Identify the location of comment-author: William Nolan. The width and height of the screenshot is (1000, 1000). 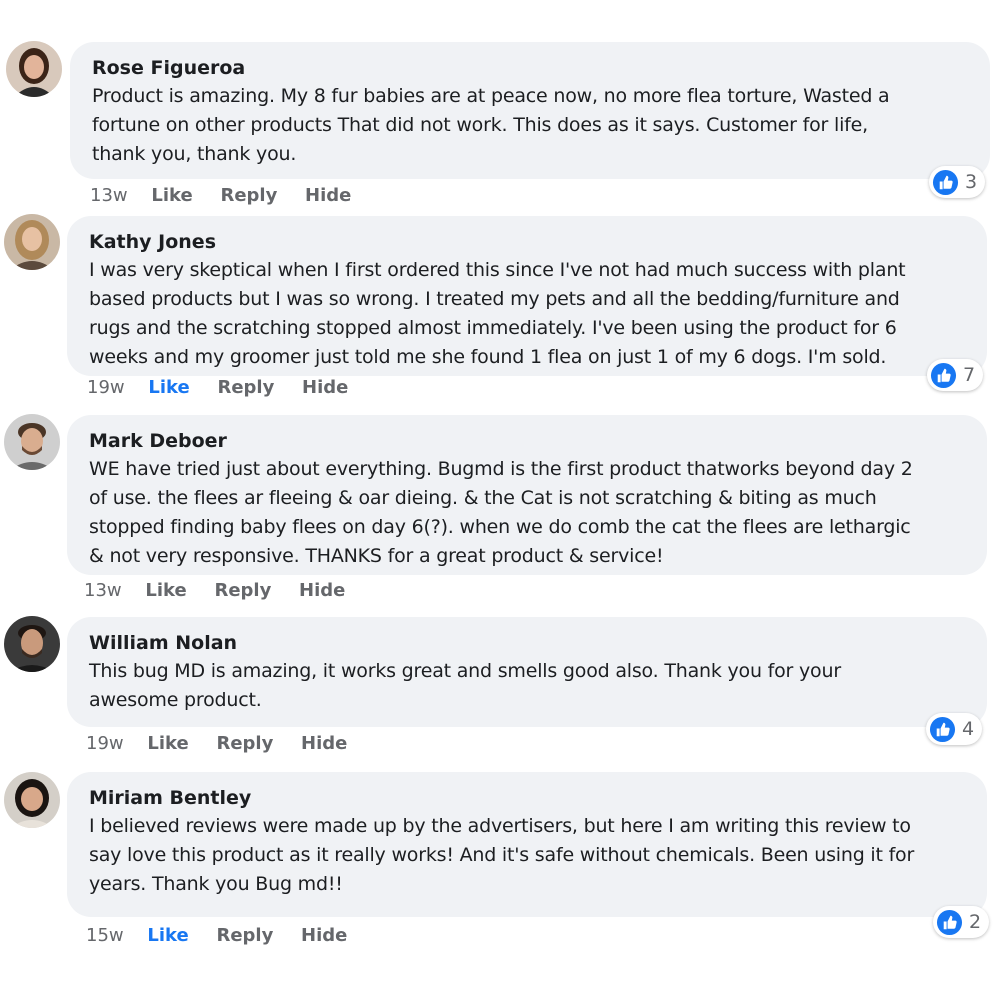
(527, 643).